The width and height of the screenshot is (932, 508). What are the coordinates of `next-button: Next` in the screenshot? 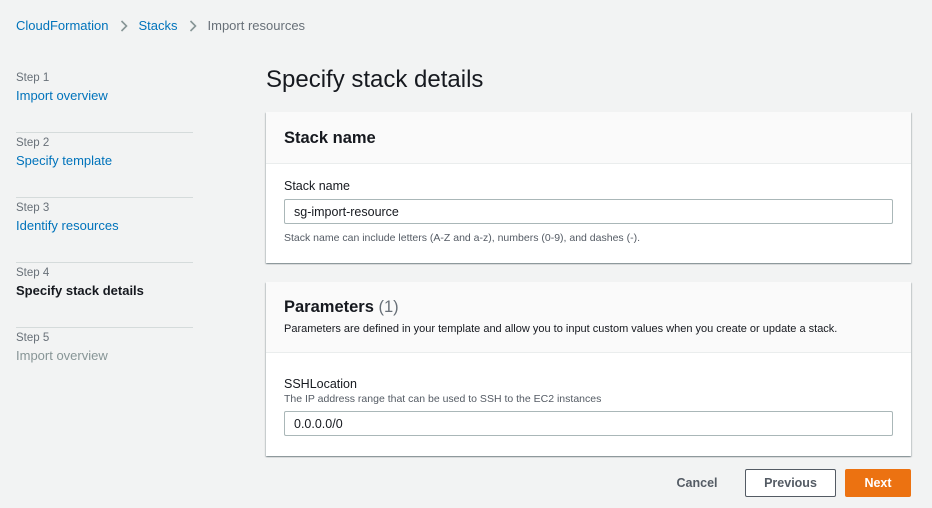 It's located at (878, 483).